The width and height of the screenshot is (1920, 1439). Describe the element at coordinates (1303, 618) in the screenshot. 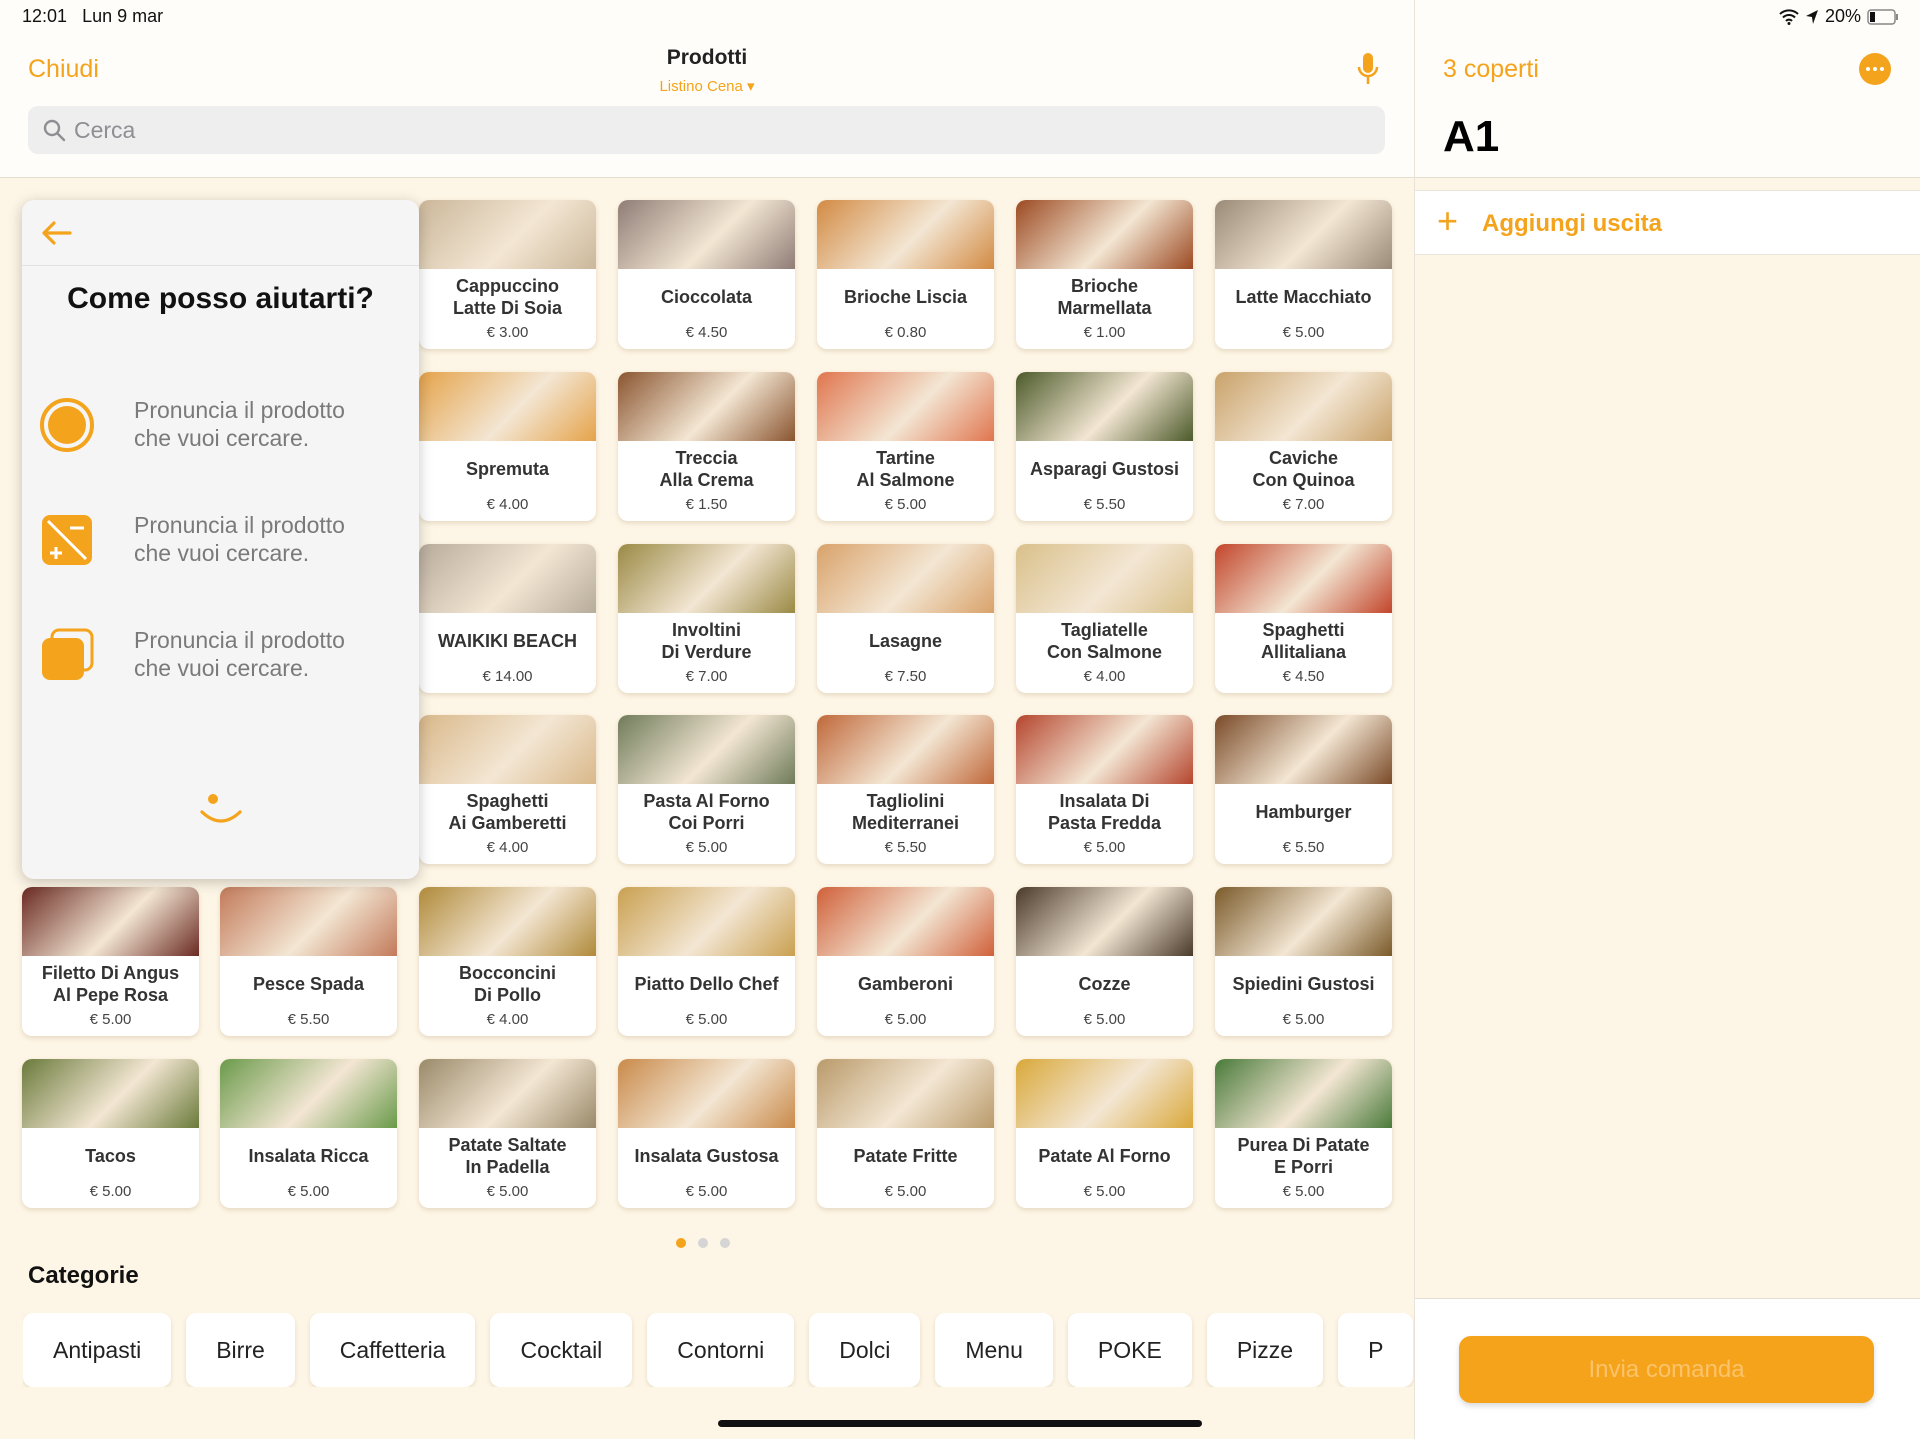

I see `product-card: Spaghetti Allitaliana € 4.50` at that location.